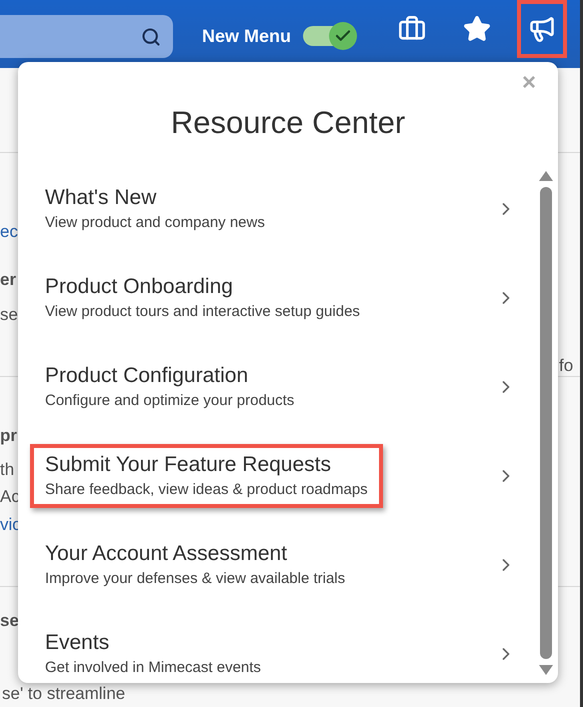 The image size is (583, 707). Describe the element at coordinates (169, 401) in the screenshot. I see `item-subtitle: Configure and optimize your products` at that location.